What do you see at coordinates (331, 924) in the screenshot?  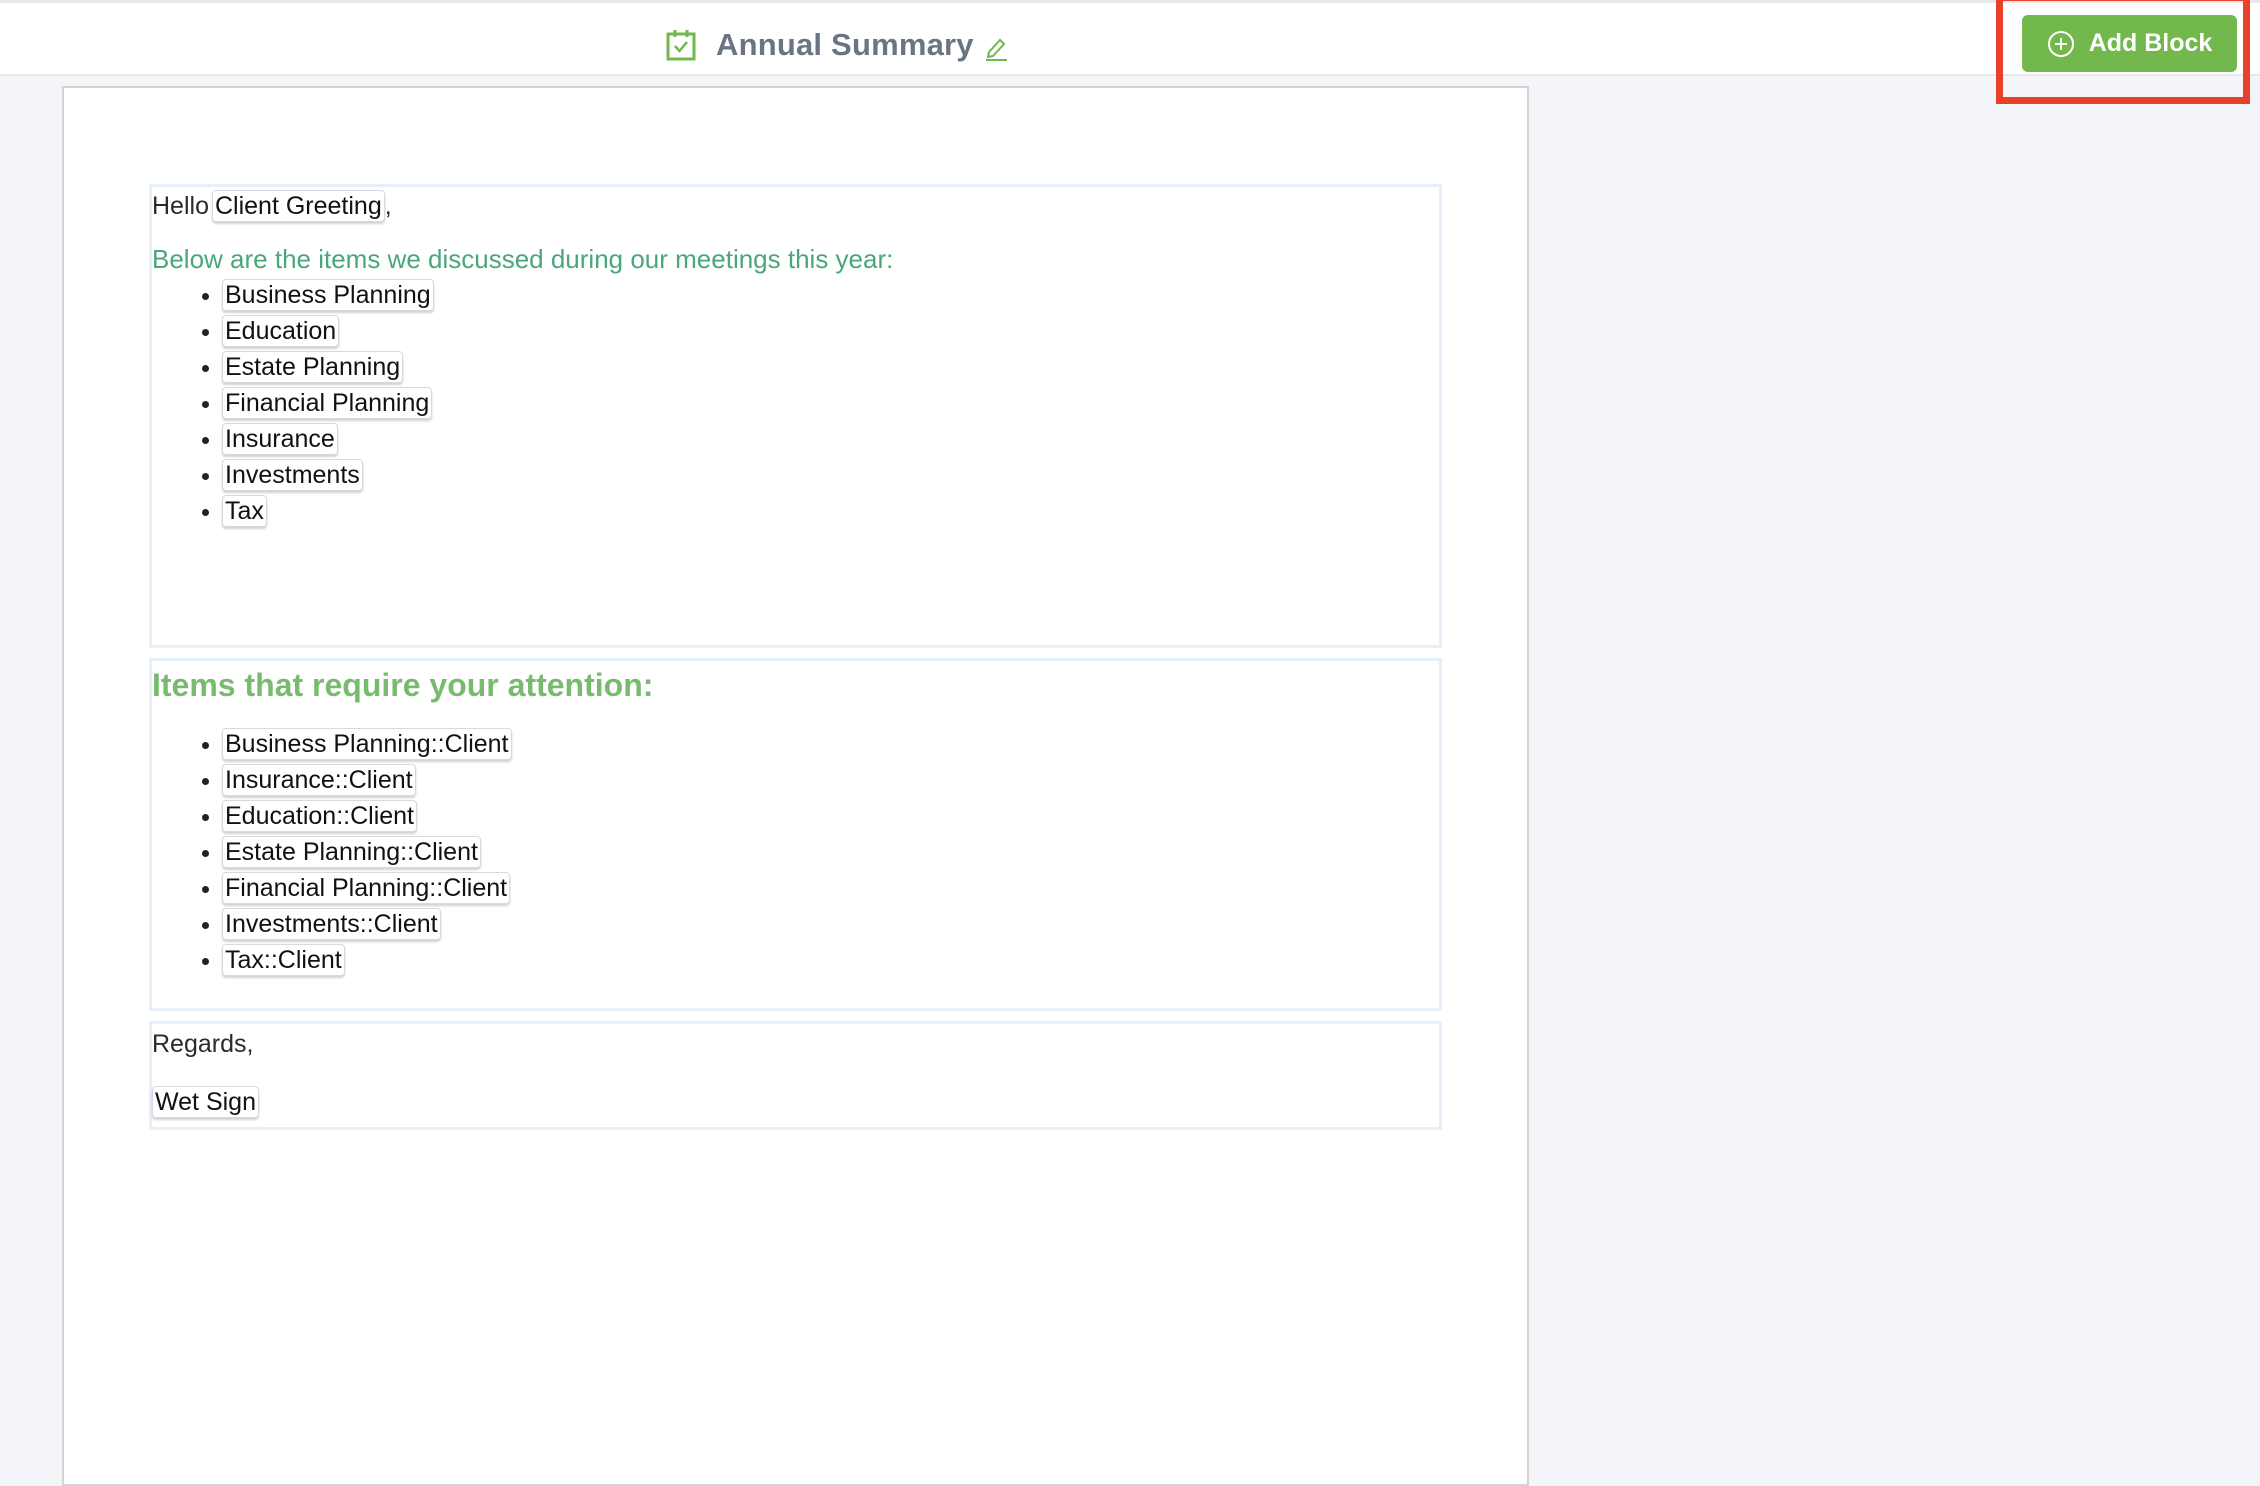 I see `attention-chip: Investments::Client` at bounding box center [331, 924].